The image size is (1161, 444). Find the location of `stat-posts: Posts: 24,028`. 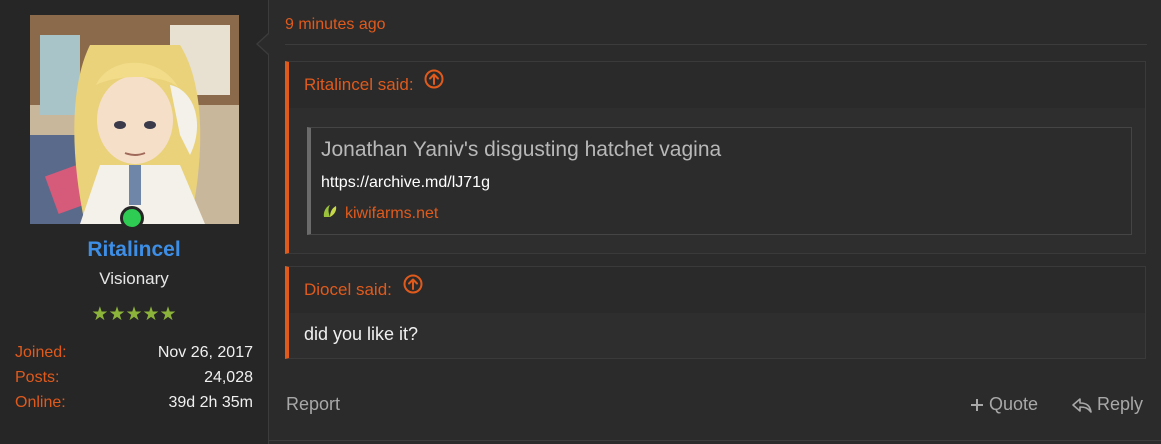

stat-posts: Posts: 24,028 is located at coordinates (134, 377).